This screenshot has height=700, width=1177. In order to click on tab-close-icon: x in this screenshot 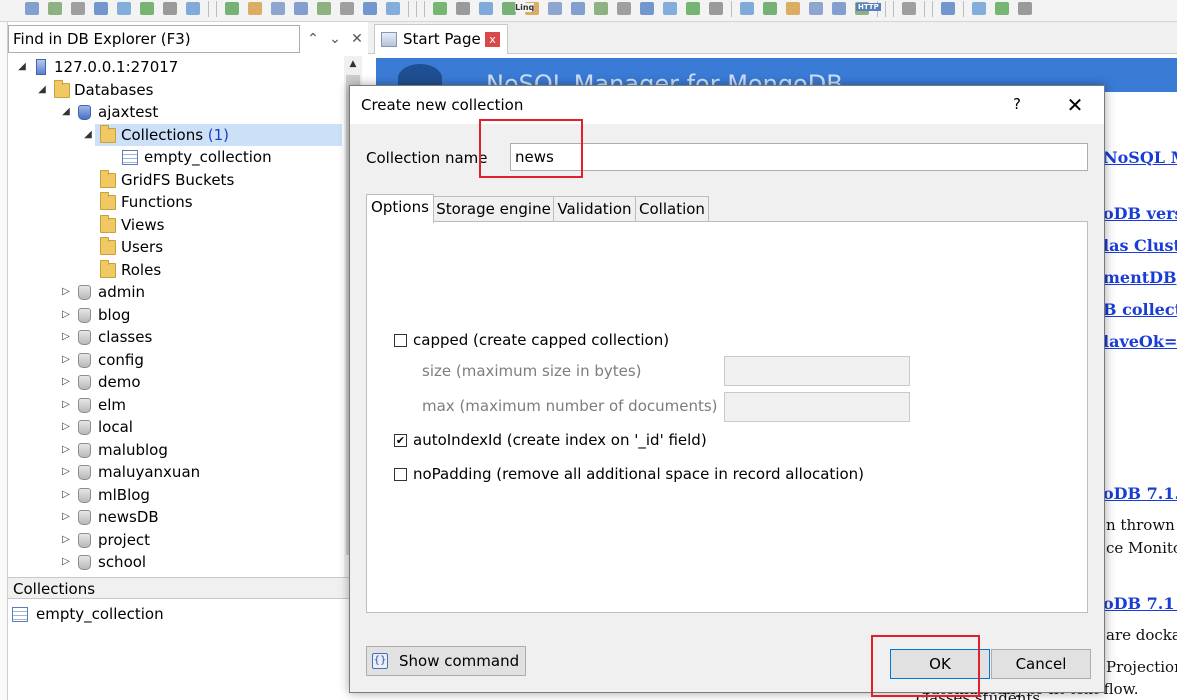, I will do `click(492, 39)`.